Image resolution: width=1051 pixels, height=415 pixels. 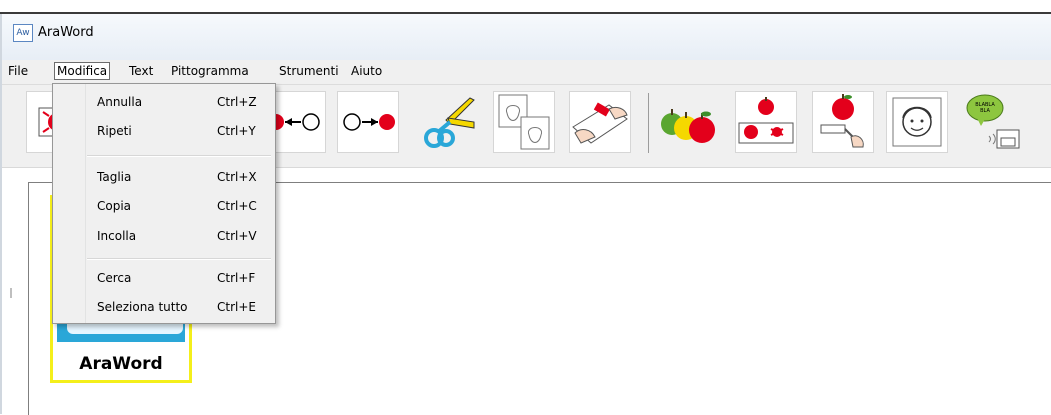 What do you see at coordinates (648, 123) in the screenshot?
I see `toolbar-separator` at bounding box center [648, 123].